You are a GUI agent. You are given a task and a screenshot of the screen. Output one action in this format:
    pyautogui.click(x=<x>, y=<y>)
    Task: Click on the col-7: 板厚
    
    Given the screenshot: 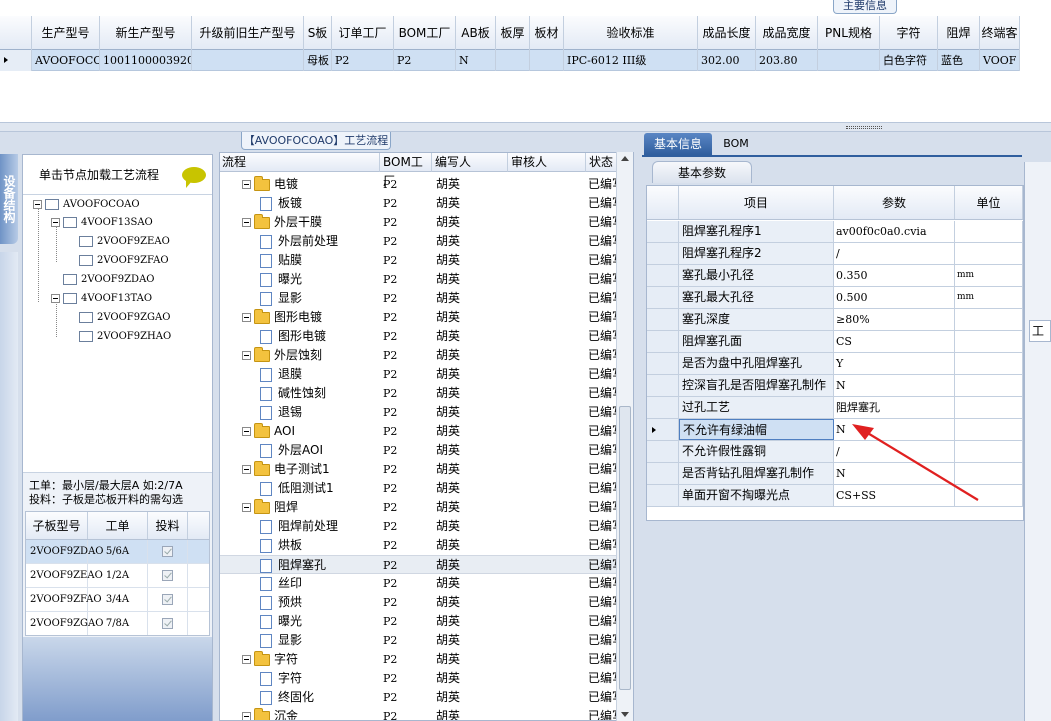 What is the action you would take?
    pyautogui.click(x=513, y=33)
    